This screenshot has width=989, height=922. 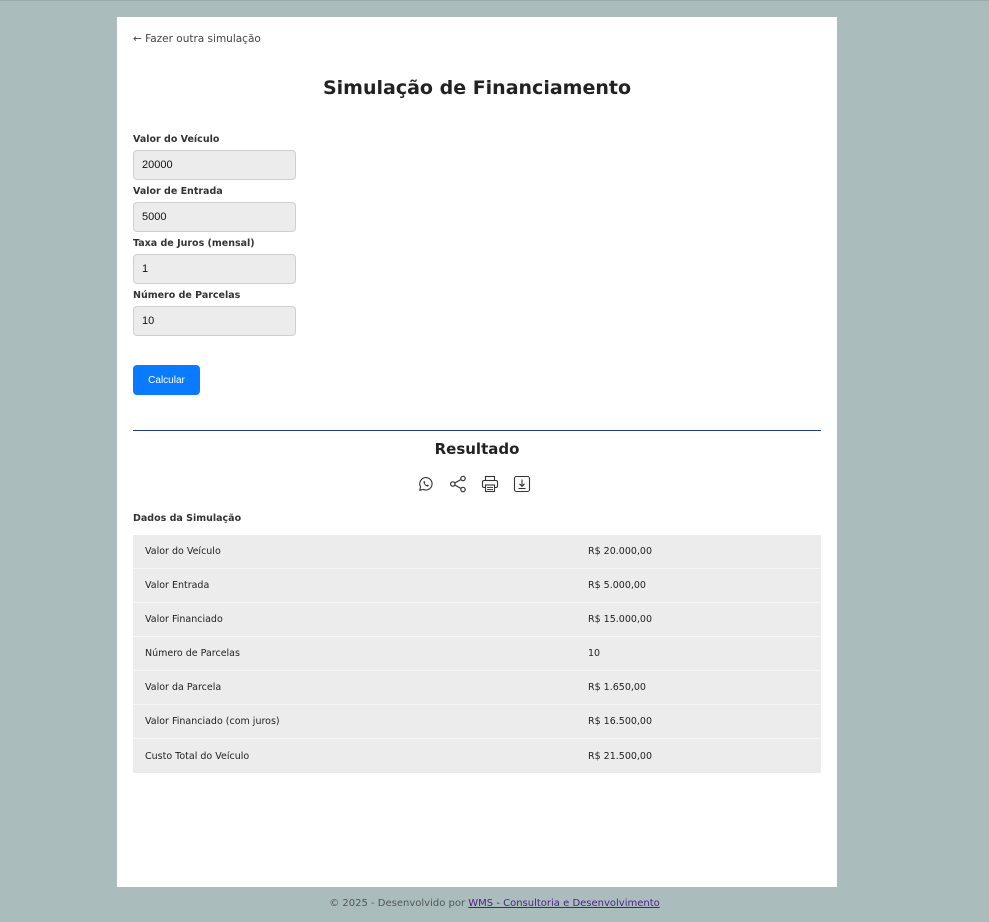 What do you see at coordinates (477, 756) in the screenshot?
I see `table-row: Custo Total do Veículo R$ 21.500,00` at bounding box center [477, 756].